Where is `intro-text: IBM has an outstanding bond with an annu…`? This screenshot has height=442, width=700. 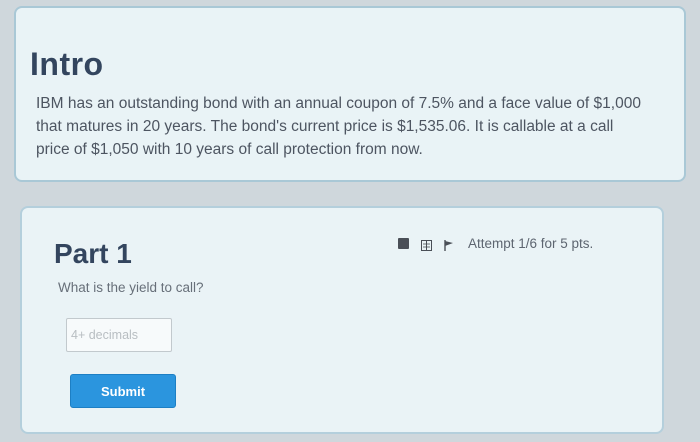 intro-text: IBM has an outstanding bond with an annu… is located at coordinates (338, 126).